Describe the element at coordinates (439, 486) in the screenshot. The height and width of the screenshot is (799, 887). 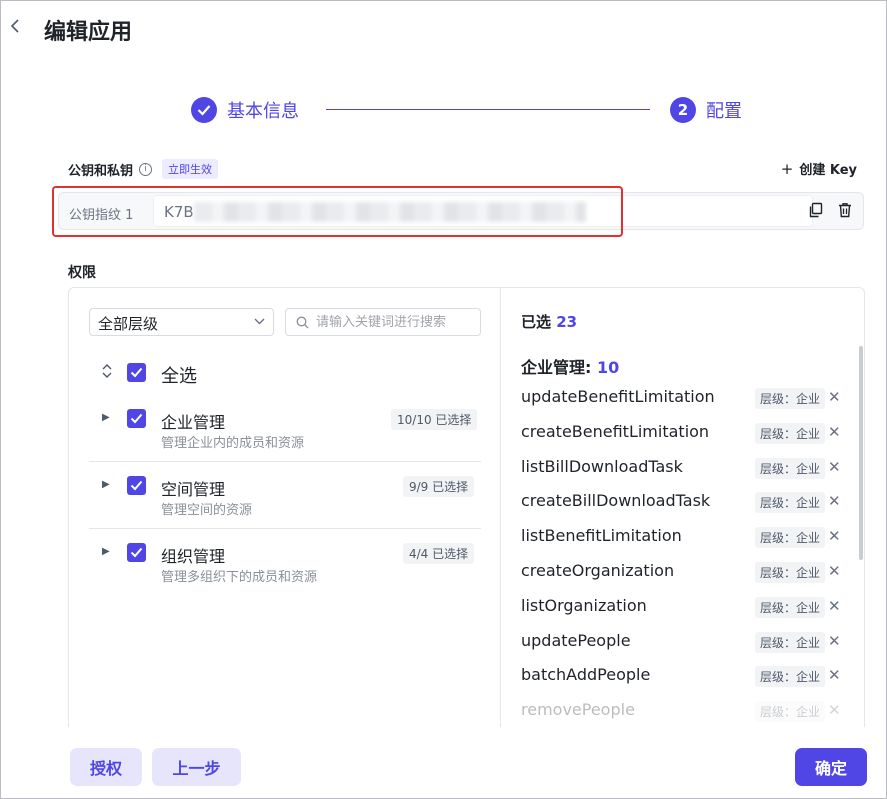
I see `group-count-badge: 9/9 已选择` at that location.